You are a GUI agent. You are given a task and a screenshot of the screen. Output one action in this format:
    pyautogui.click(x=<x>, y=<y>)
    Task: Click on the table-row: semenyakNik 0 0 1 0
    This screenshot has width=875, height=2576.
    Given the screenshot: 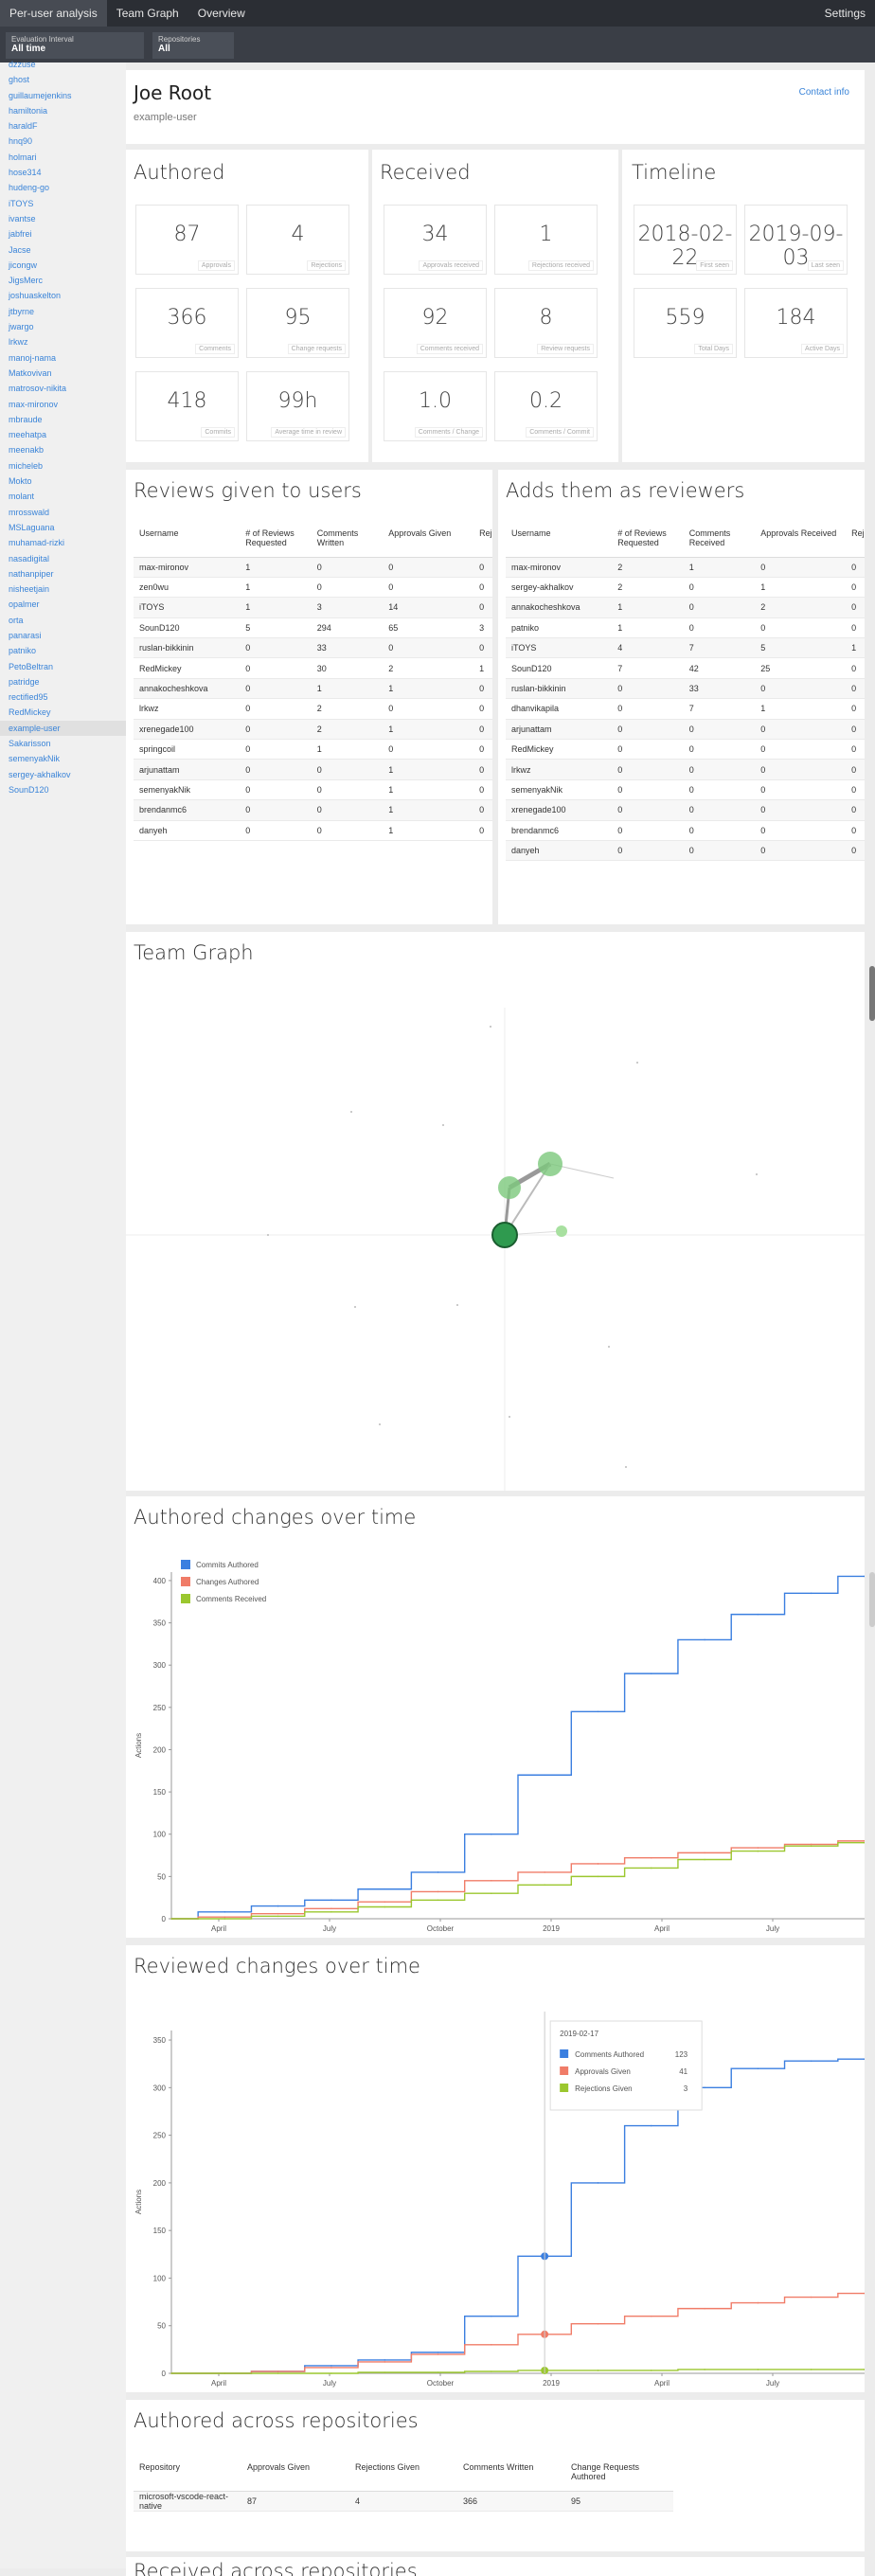 What is the action you would take?
    pyautogui.click(x=313, y=790)
    